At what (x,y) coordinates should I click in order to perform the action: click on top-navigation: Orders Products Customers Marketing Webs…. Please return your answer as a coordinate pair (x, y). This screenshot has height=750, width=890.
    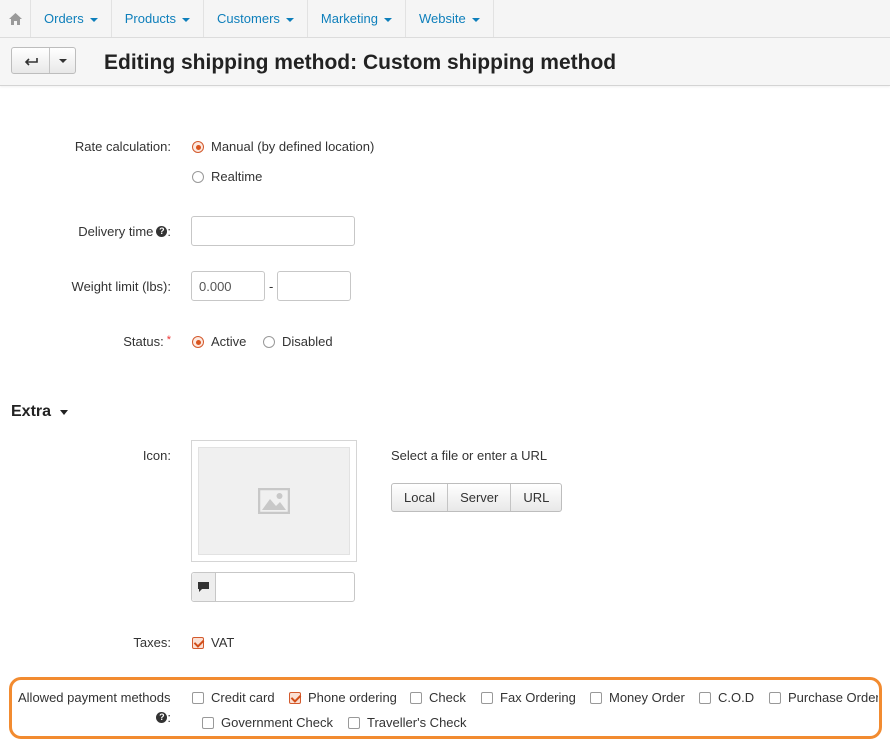
    Looking at the image, I should click on (445, 19).